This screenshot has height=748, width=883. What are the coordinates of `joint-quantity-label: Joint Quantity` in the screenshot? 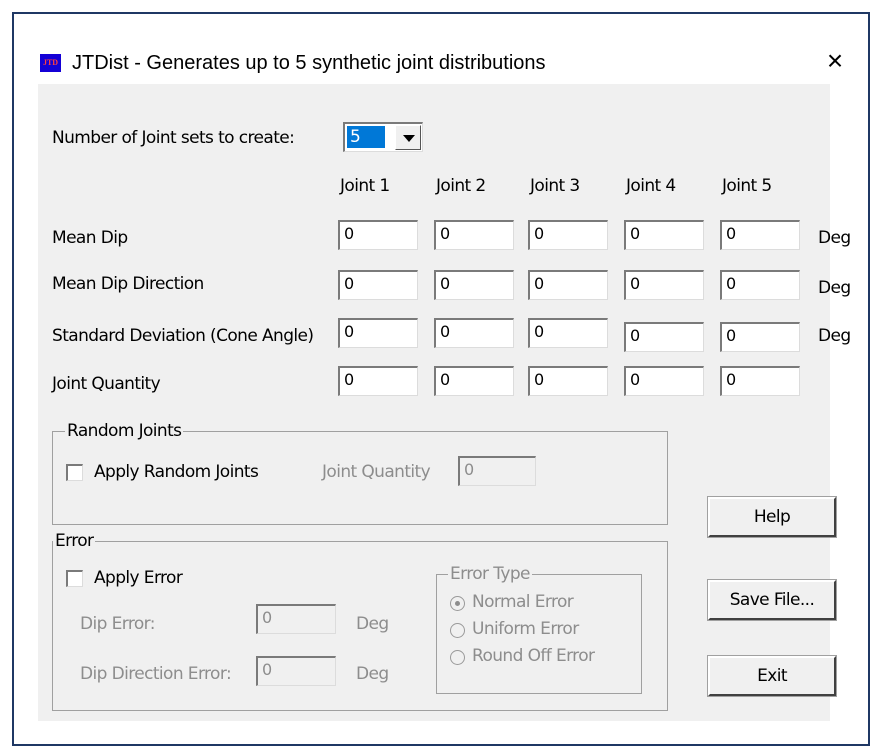 It's located at (106, 384).